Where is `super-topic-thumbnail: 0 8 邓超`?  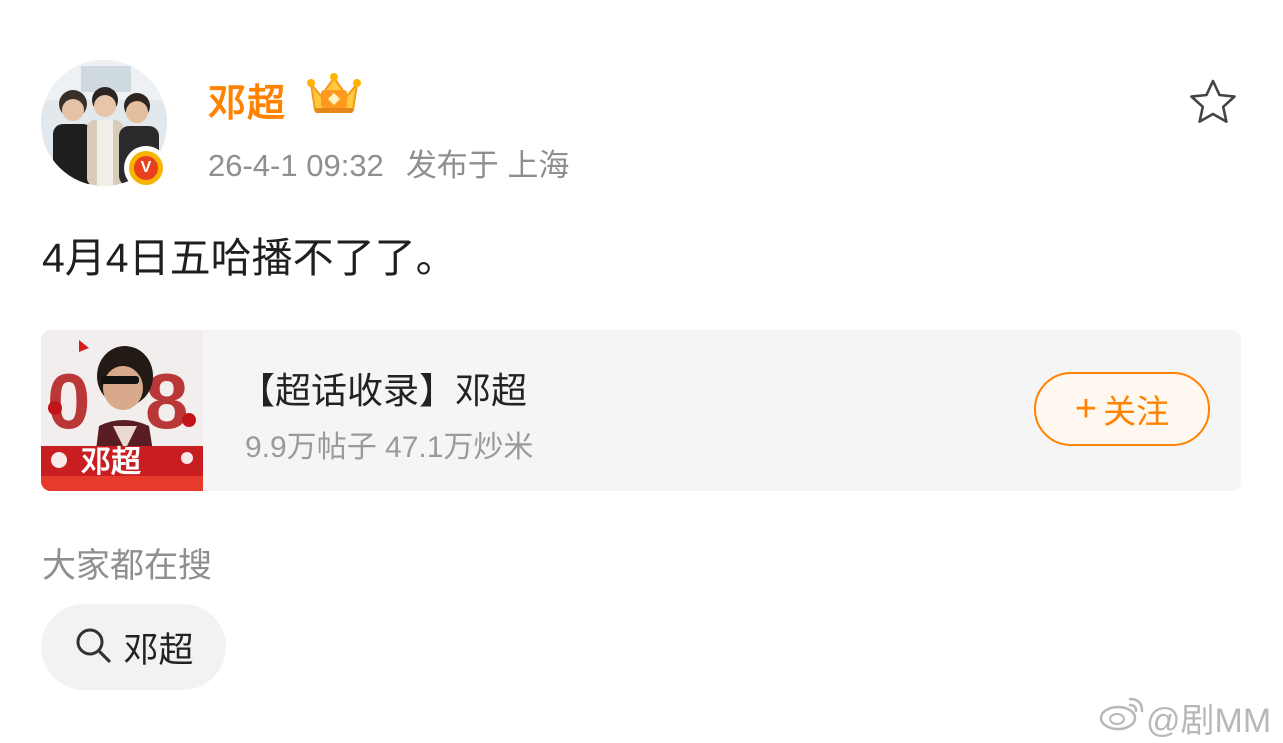 super-topic-thumbnail: 0 8 邓超 is located at coordinates (122, 410).